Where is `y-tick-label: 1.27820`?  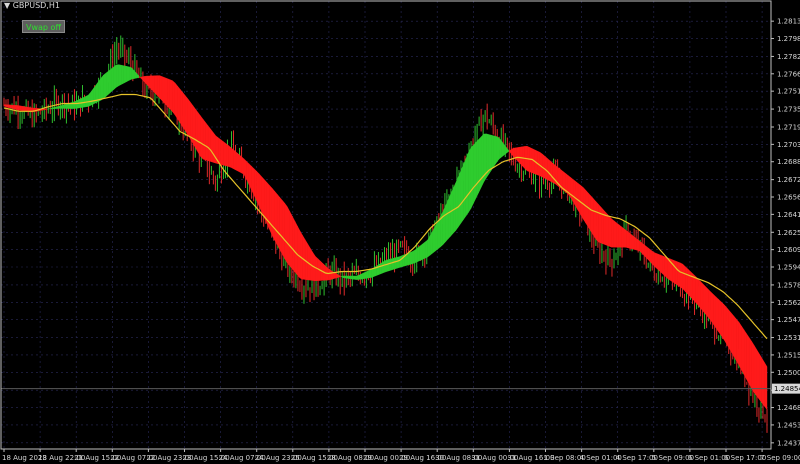
y-tick-label: 1.27820 is located at coordinates (788, 57).